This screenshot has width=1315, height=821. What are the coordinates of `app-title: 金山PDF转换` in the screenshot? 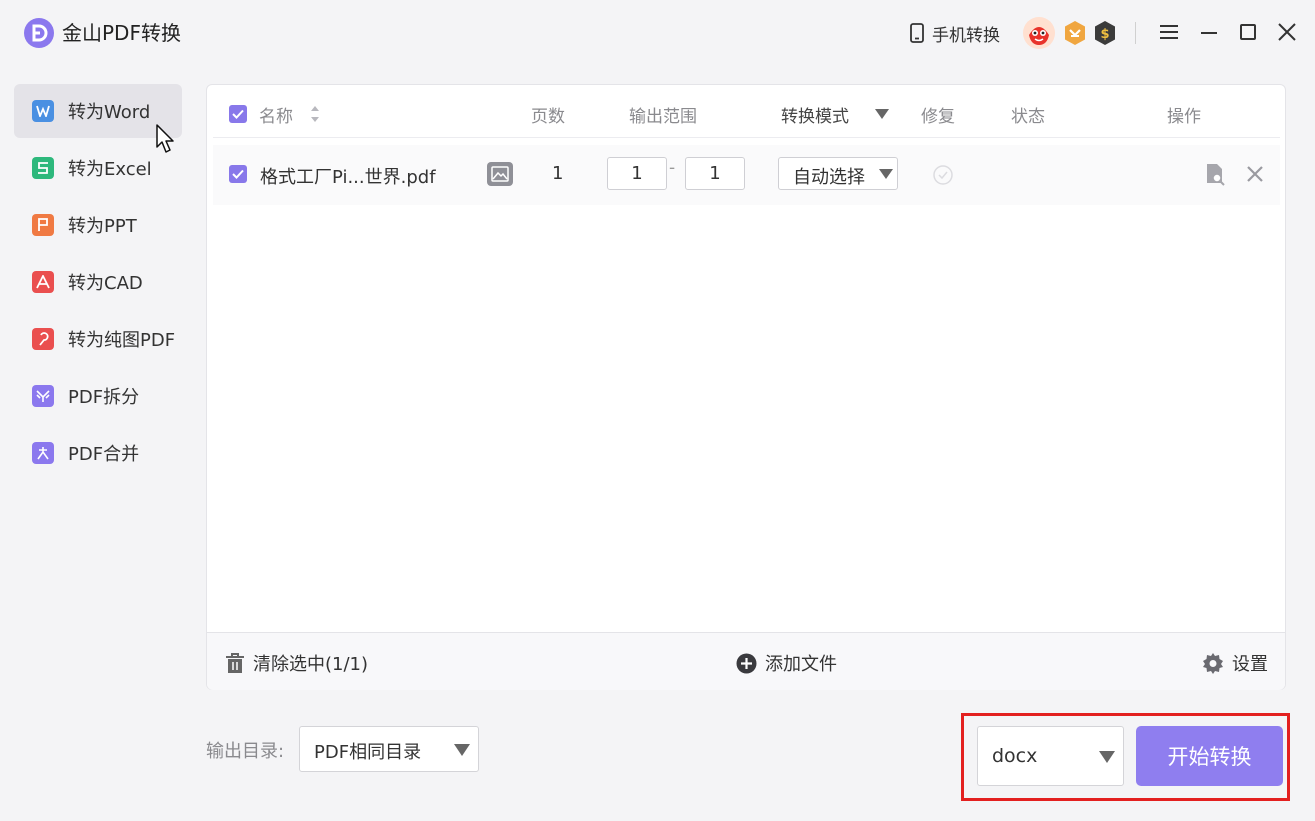 It's located at (121, 33).